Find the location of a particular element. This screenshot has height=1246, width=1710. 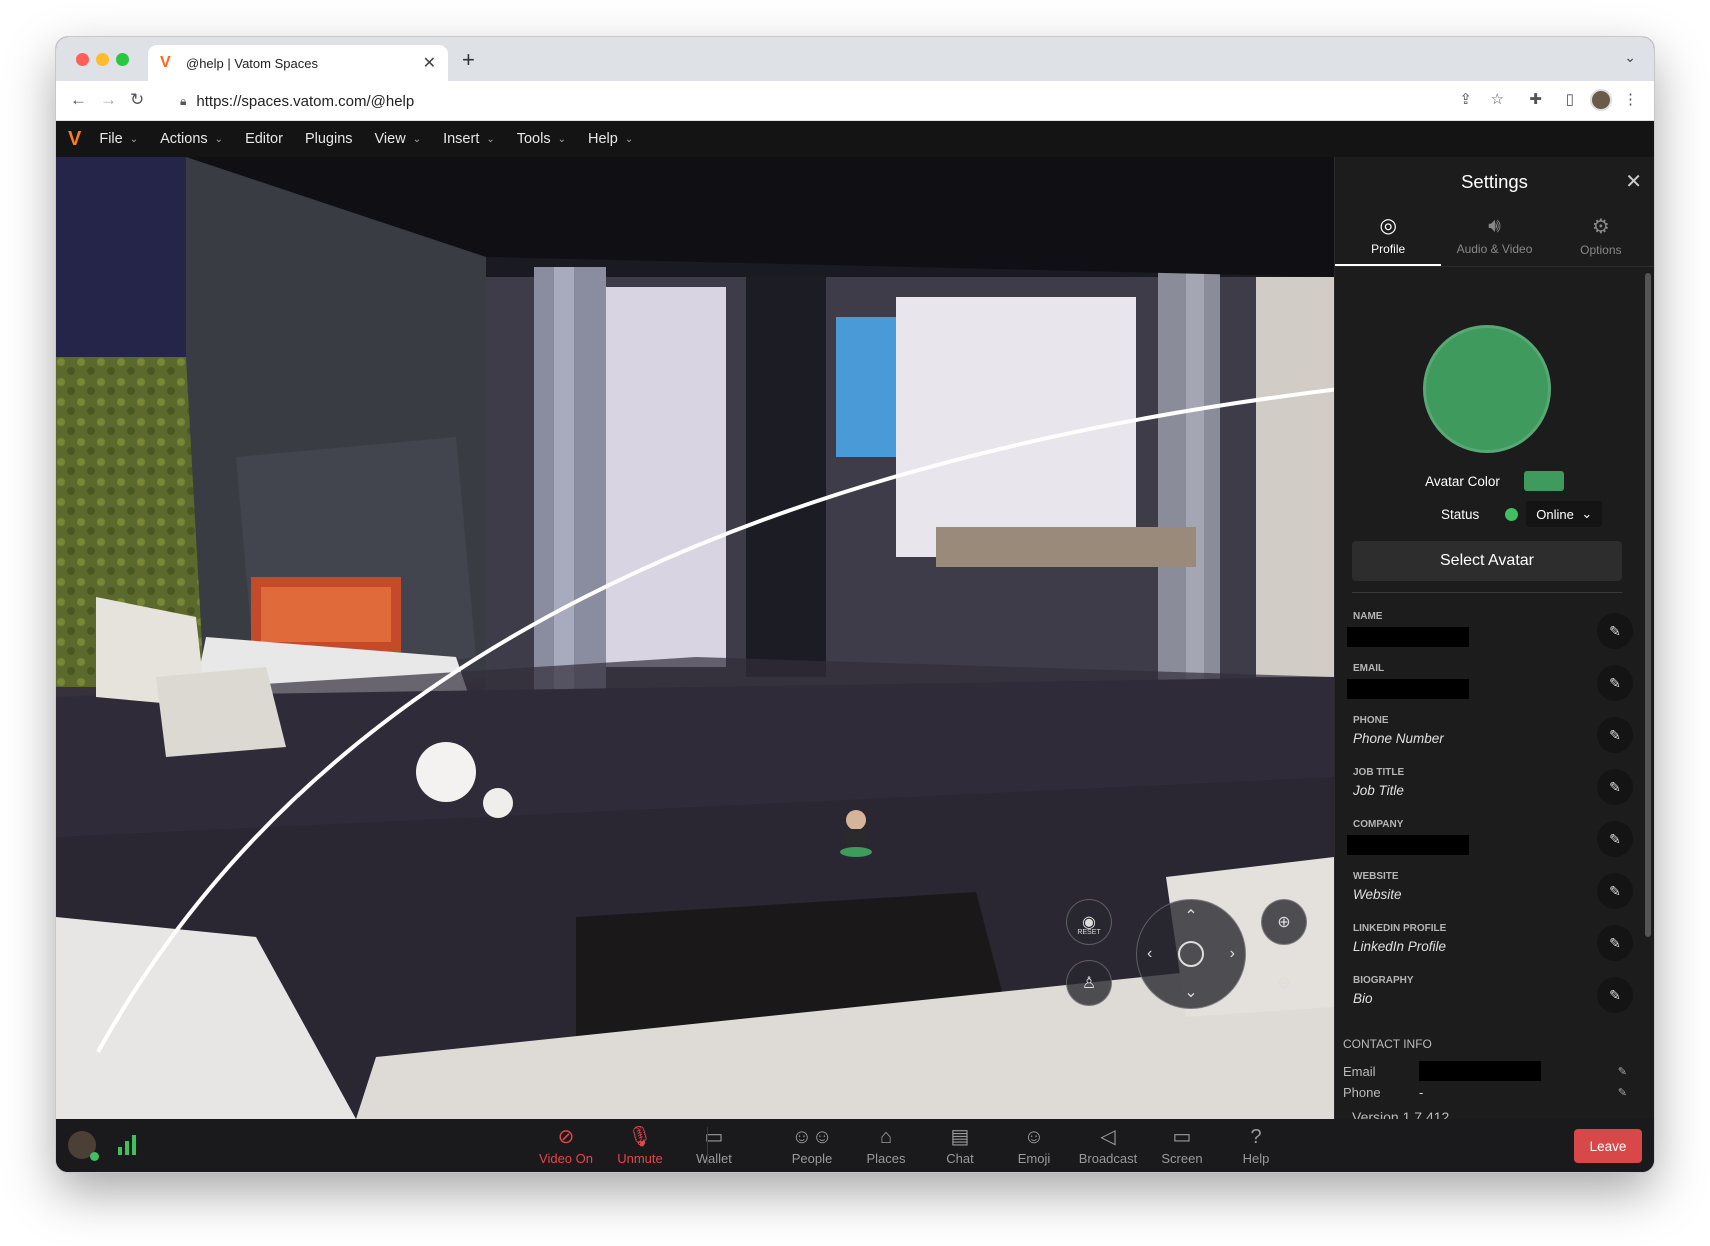

chat-button: ▤ Chat is located at coordinates (960, 1145).